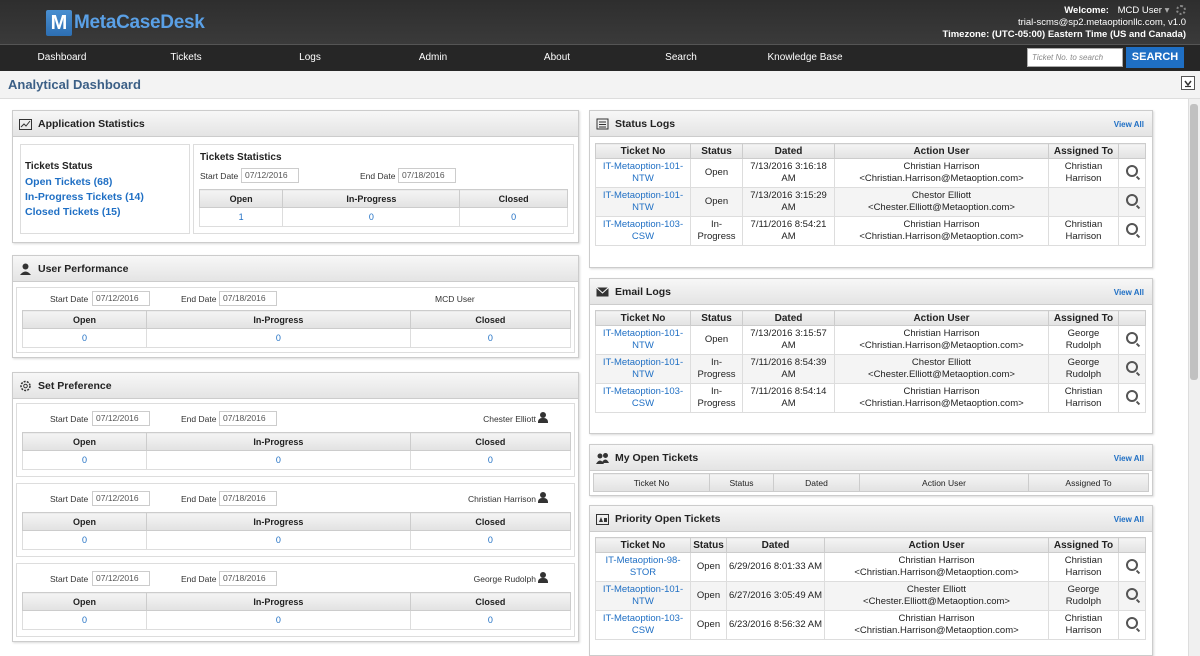 The width and height of the screenshot is (1200, 656). What do you see at coordinates (1075, 57) in the screenshot?
I see `ticket-search-input: Ticket No. to search` at bounding box center [1075, 57].